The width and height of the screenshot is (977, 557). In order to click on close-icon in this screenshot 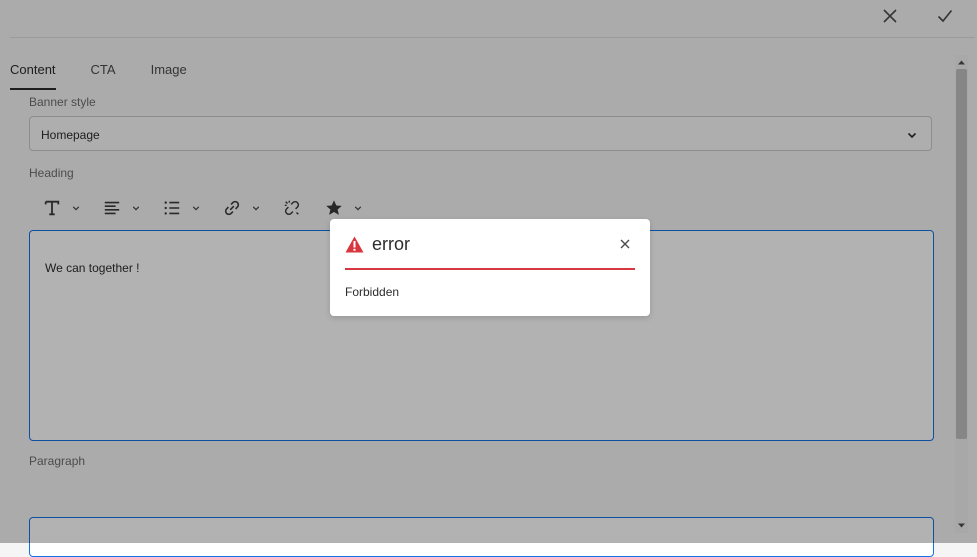, I will do `click(625, 244)`.